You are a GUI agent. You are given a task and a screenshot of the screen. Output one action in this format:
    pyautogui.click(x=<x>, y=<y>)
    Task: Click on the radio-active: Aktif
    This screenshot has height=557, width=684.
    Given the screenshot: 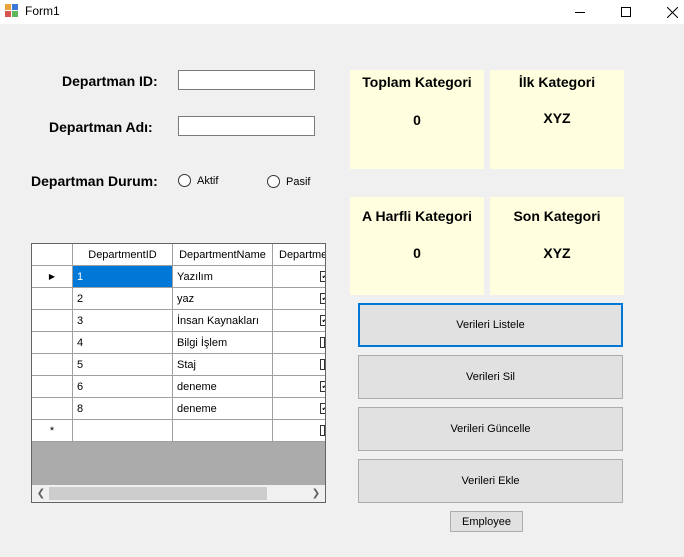 What is the action you would take?
    pyautogui.click(x=198, y=180)
    